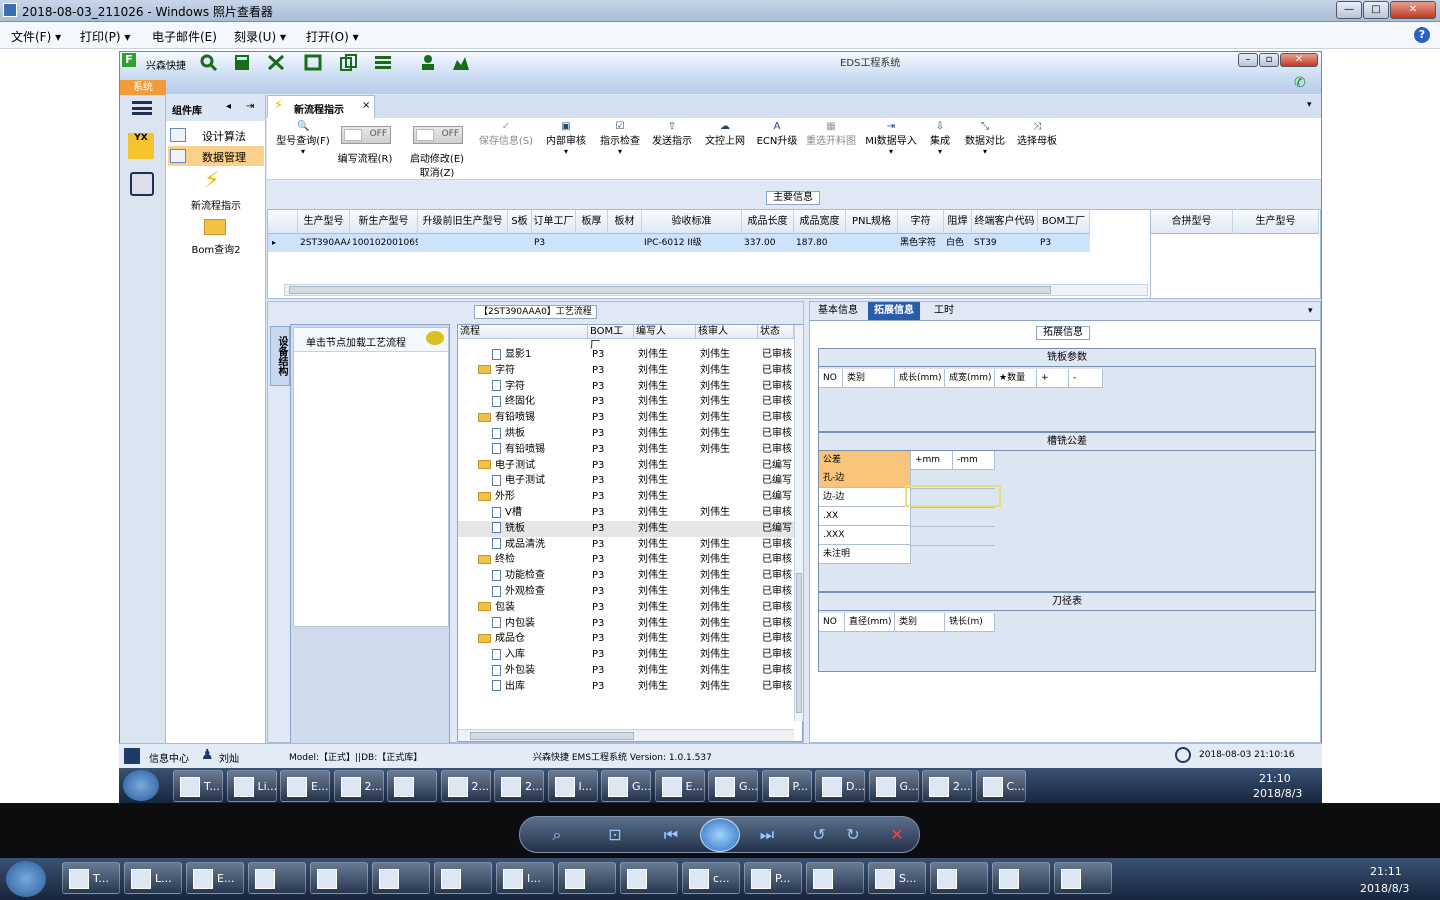 The height and width of the screenshot is (900, 1440). I want to click on tree-row: 终固化 P3 刘伟生 刘伟生 已审核, so click(626, 402).